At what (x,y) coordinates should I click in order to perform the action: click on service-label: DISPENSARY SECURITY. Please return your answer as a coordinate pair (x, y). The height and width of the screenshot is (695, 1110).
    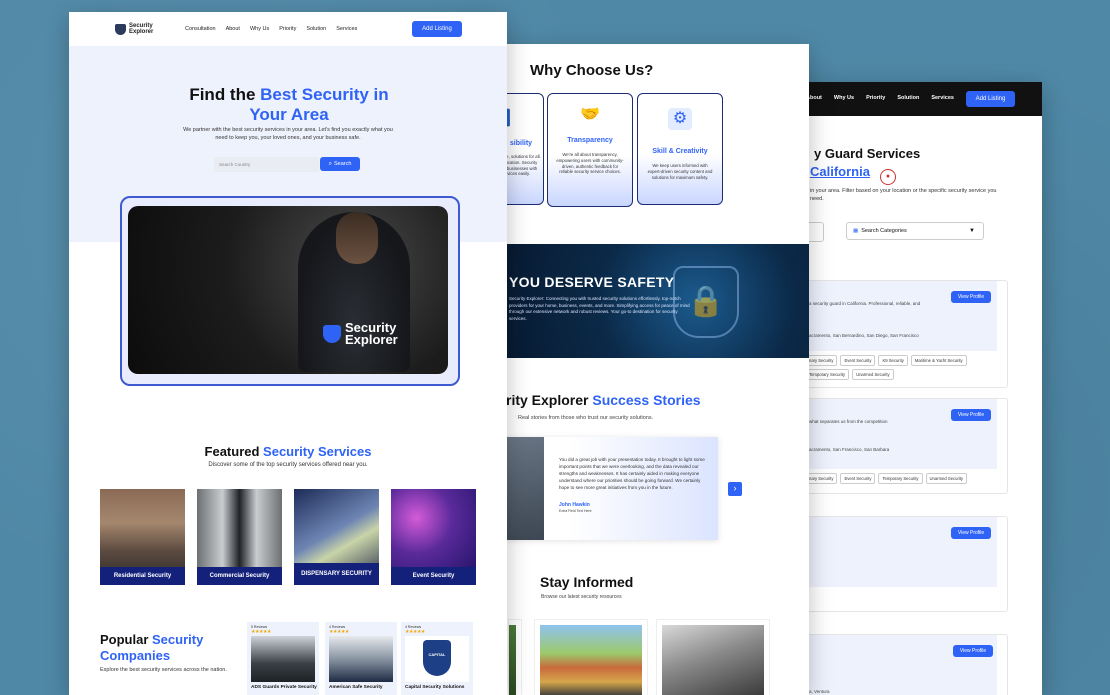
    Looking at the image, I should click on (336, 574).